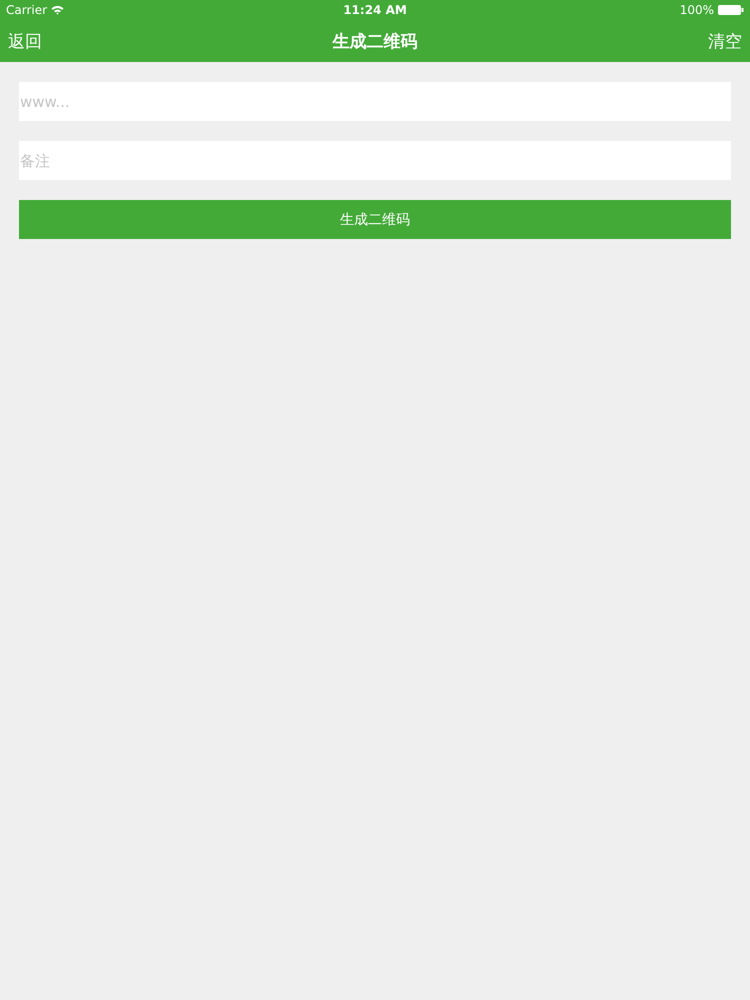  What do you see at coordinates (57, 10) in the screenshot?
I see `wifi-icon` at bounding box center [57, 10].